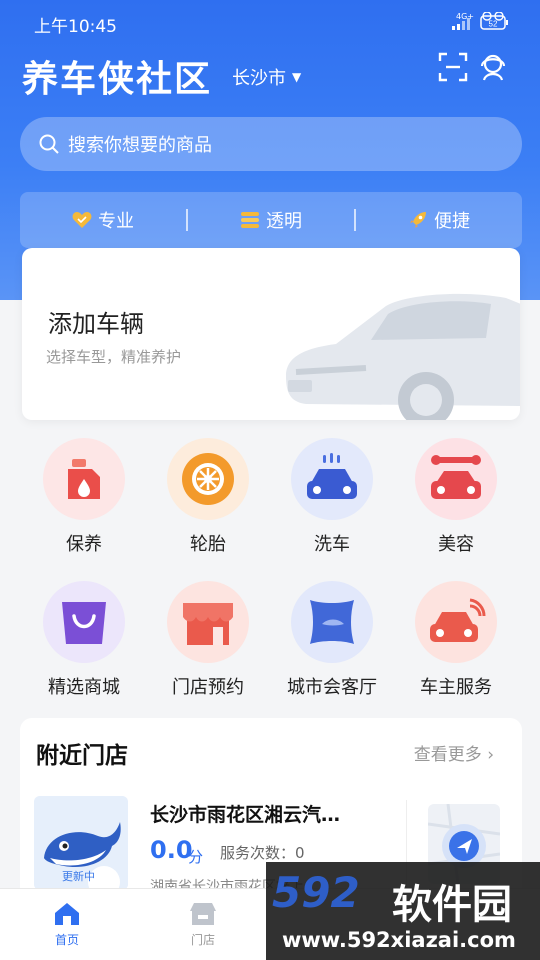 Image resolution: width=540 pixels, height=960 pixels. I want to click on service-label: 保养, so click(84, 544).